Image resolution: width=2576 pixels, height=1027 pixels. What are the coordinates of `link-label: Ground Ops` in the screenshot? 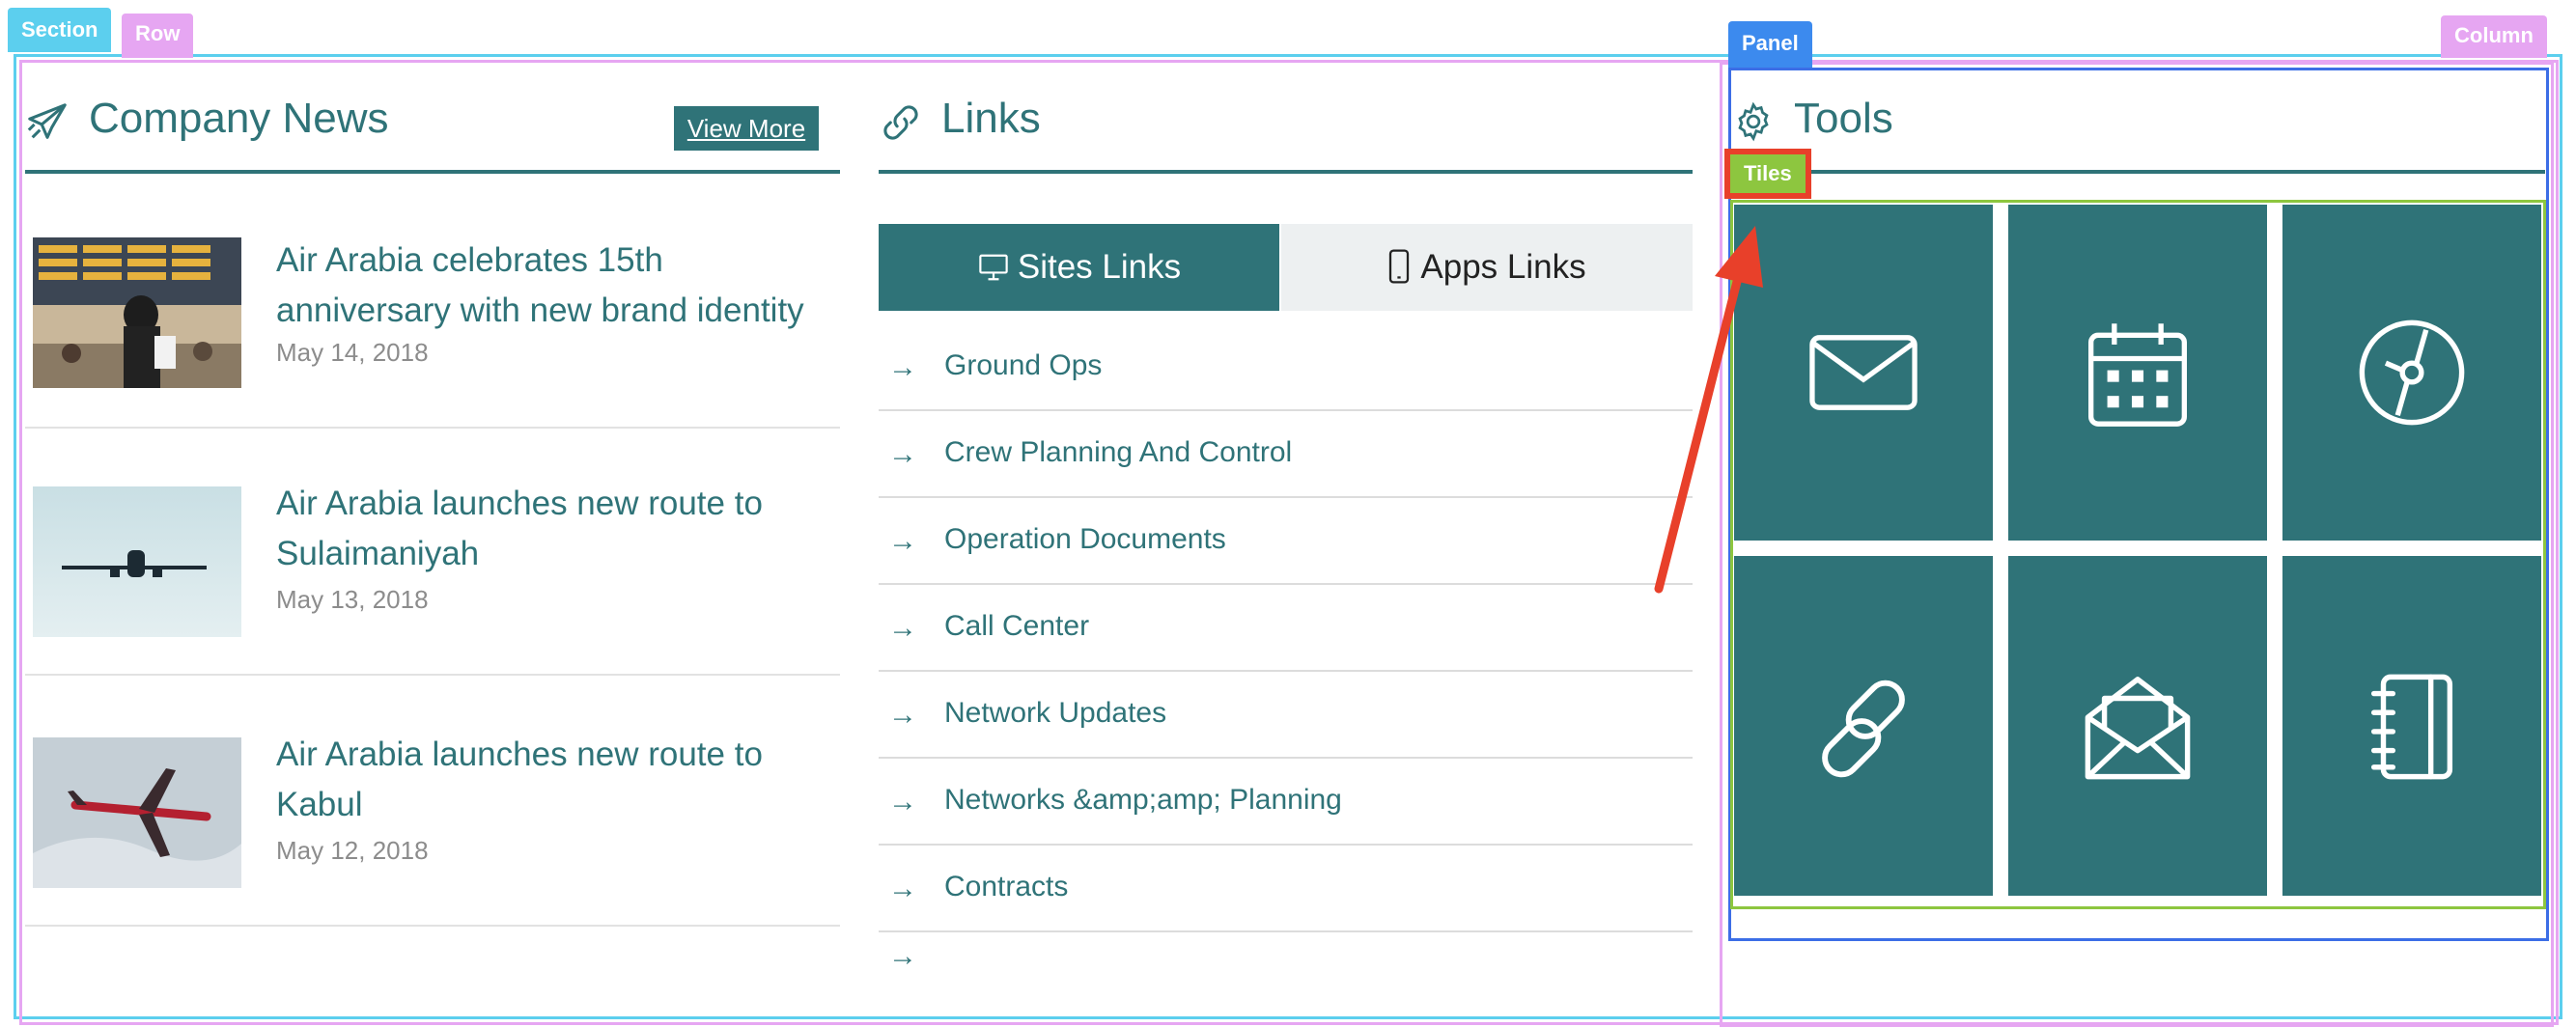 It's located at (1023, 365).